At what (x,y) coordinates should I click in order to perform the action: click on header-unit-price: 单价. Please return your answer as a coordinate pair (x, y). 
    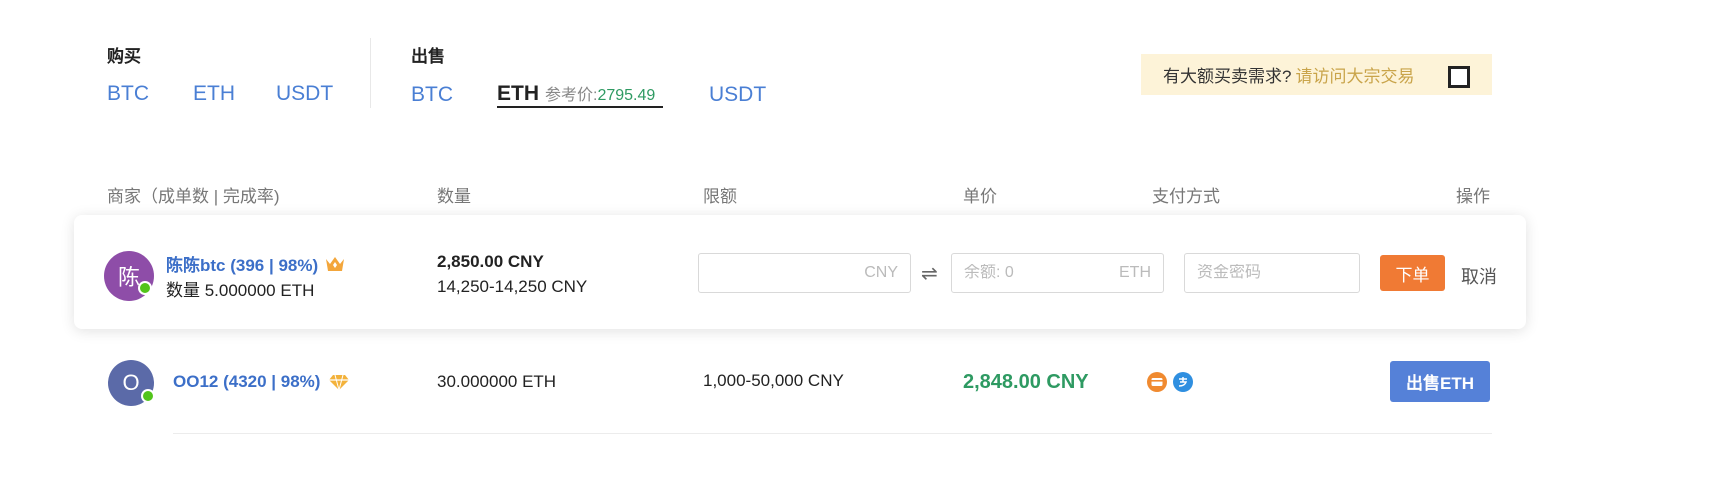
    Looking at the image, I should click on (980, 196).